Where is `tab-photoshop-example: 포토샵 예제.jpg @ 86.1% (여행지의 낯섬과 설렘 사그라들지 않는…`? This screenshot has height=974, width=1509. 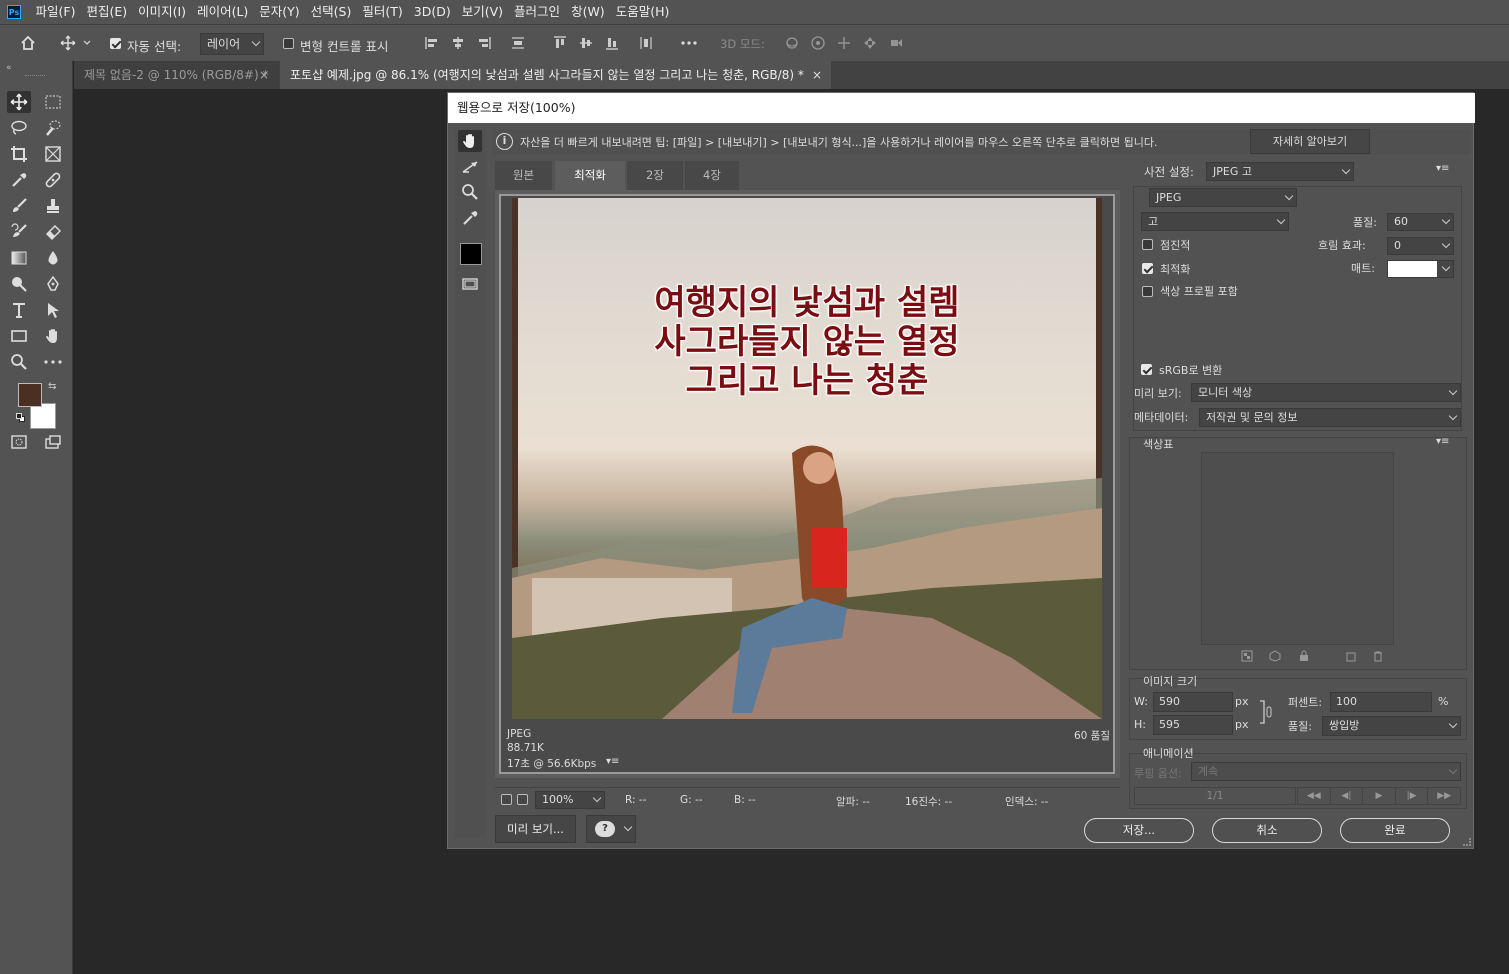
tab-photoshop-example: 포토샵 예제.jpg @ 86.1% (여행지의 낯섬과 설렘 사그라들지 않는… is located at coordinates (555, 75).